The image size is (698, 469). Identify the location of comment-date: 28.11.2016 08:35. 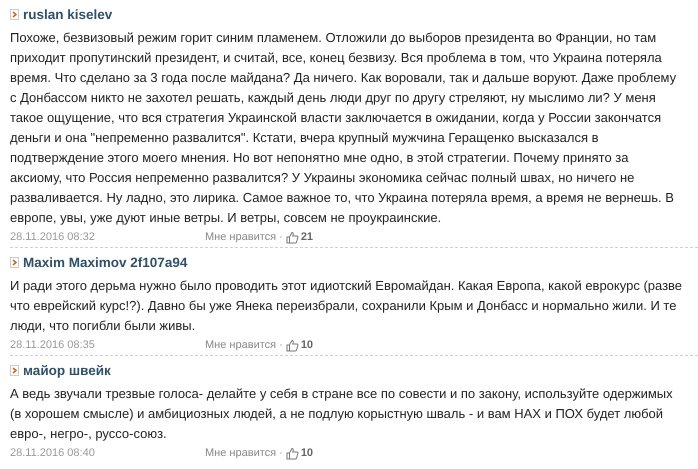
(53, 345).